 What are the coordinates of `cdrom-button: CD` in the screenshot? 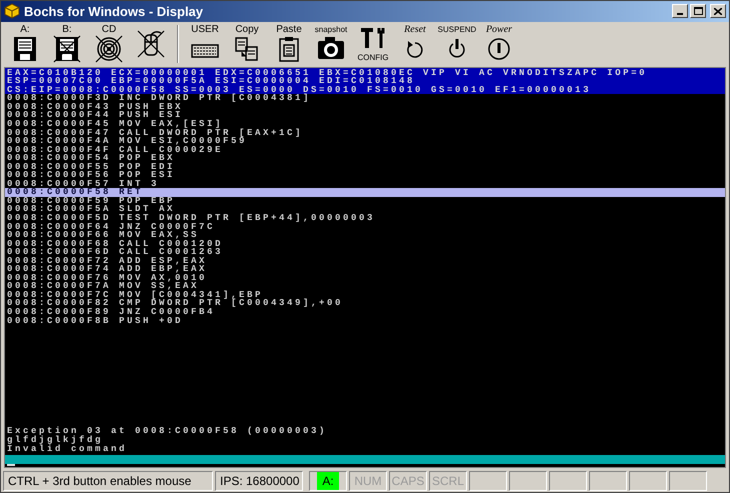 It's located at (109, 44).